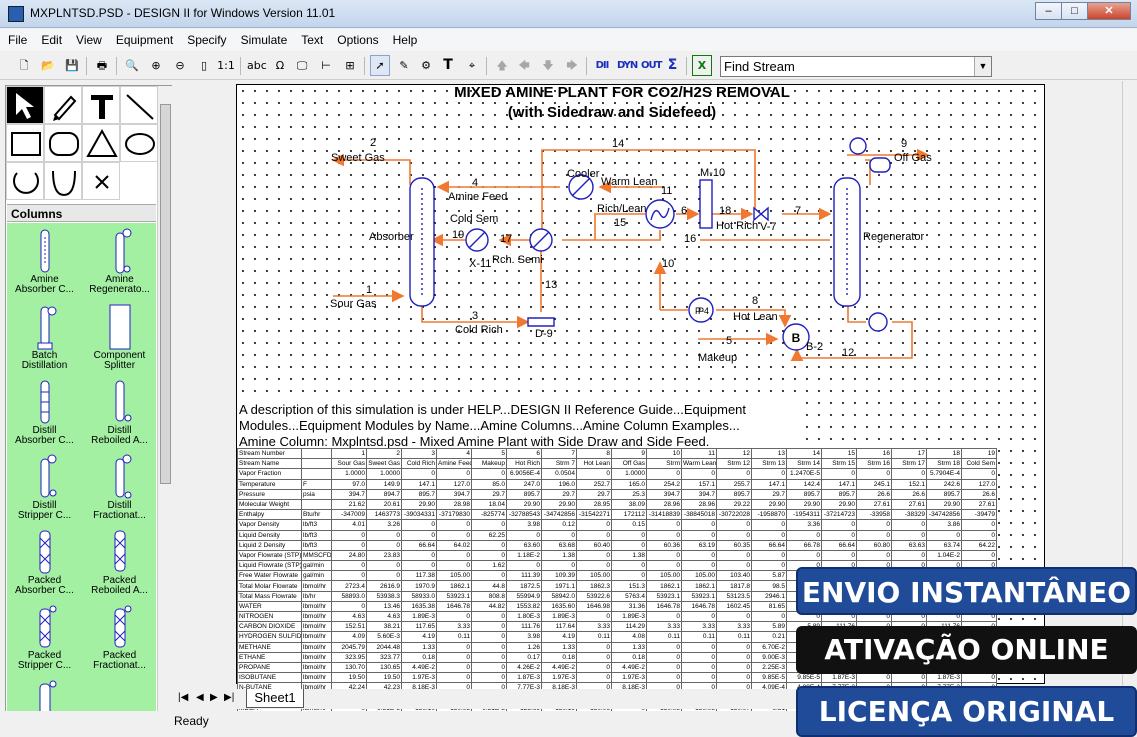 The image size is (1137, 737). I want to click on table-cell: 29.90, so click(769, 504).